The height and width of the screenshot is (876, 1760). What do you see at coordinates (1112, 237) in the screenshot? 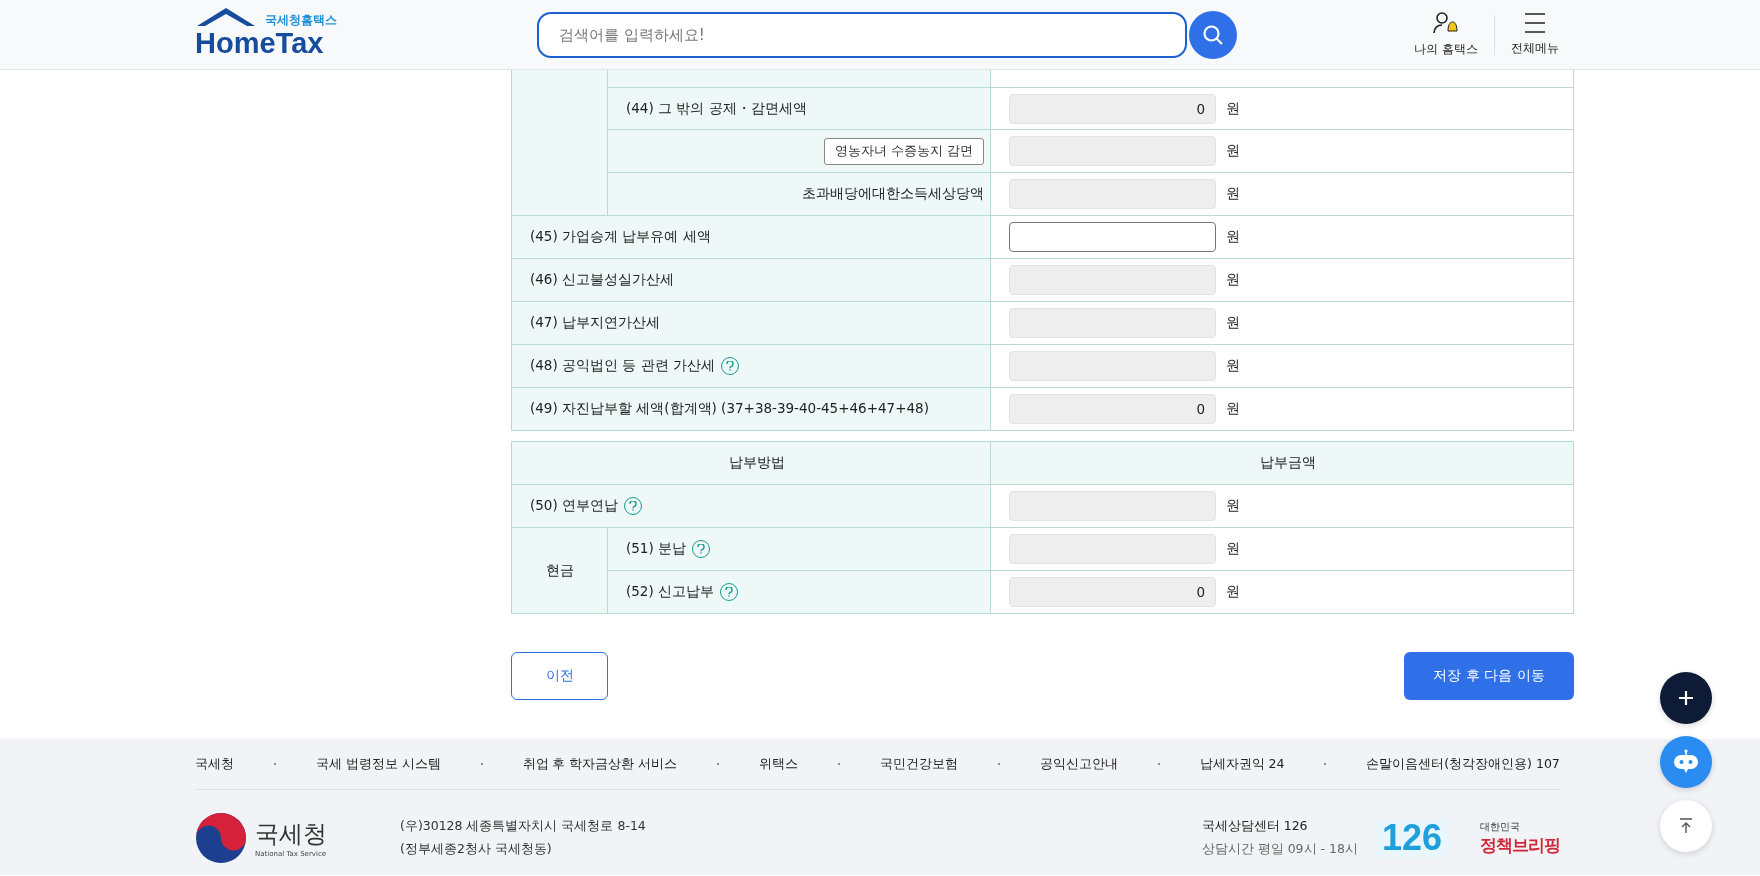
I see `amount-field` at bounding box center [1112, 237].